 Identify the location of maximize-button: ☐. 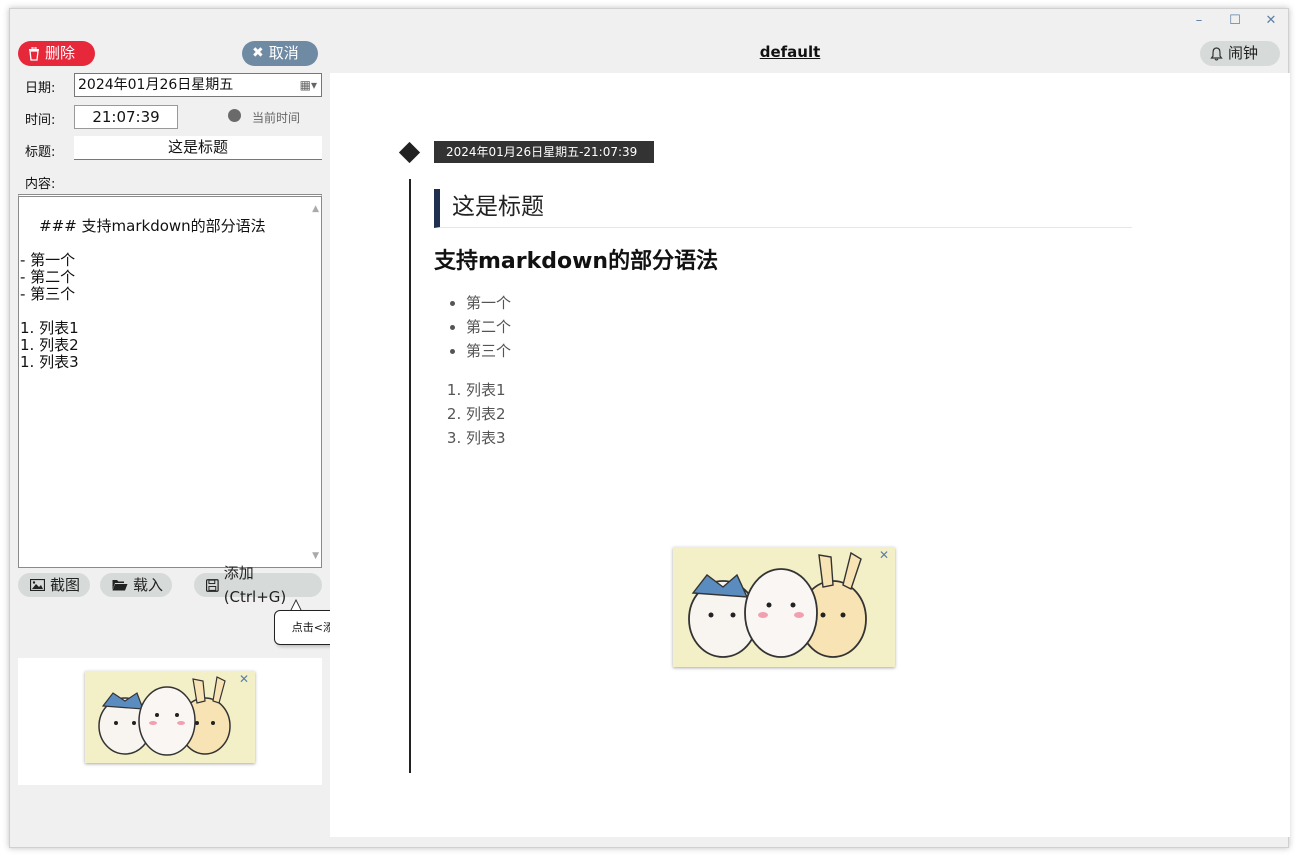
(1235, 21).